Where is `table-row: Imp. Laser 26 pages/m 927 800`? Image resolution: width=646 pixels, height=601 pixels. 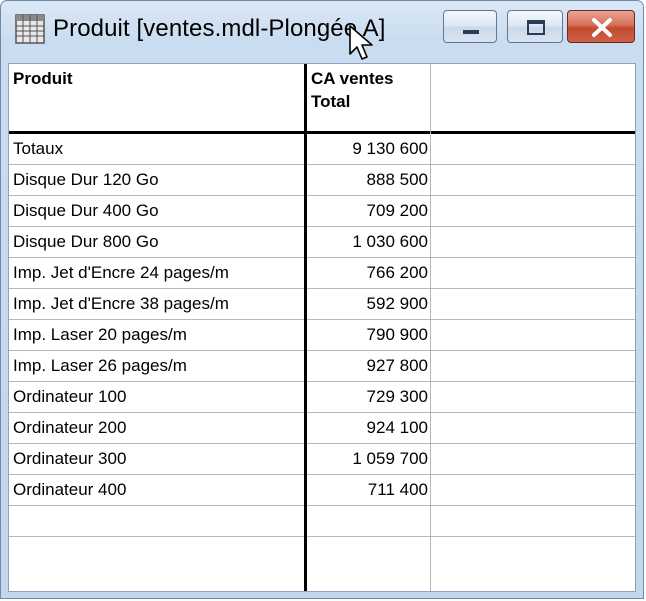
table-row: Imp. Laser 26 pages/m 927 800 is located at coordinates (322, 366).